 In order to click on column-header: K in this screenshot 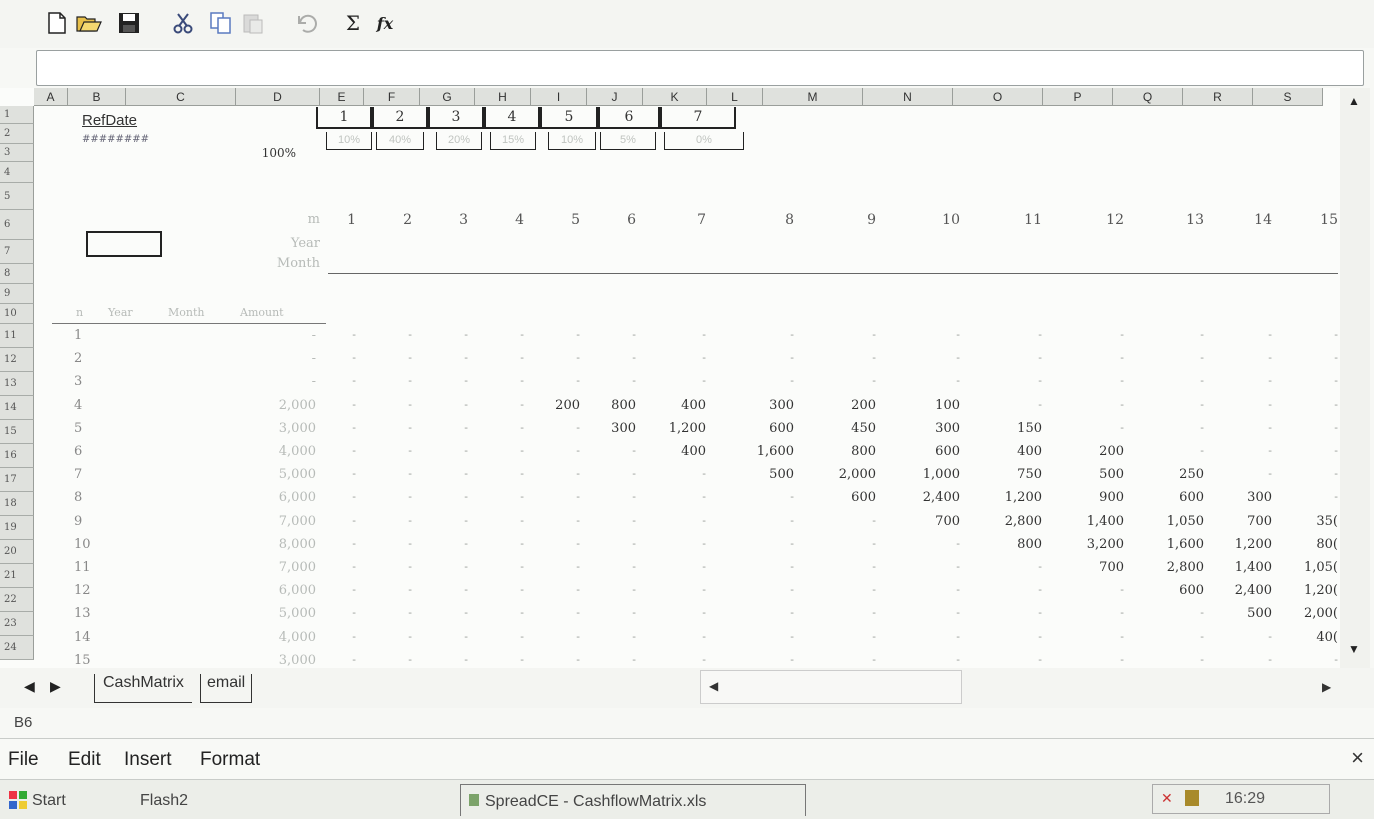, I will do `click(675, 97)`.